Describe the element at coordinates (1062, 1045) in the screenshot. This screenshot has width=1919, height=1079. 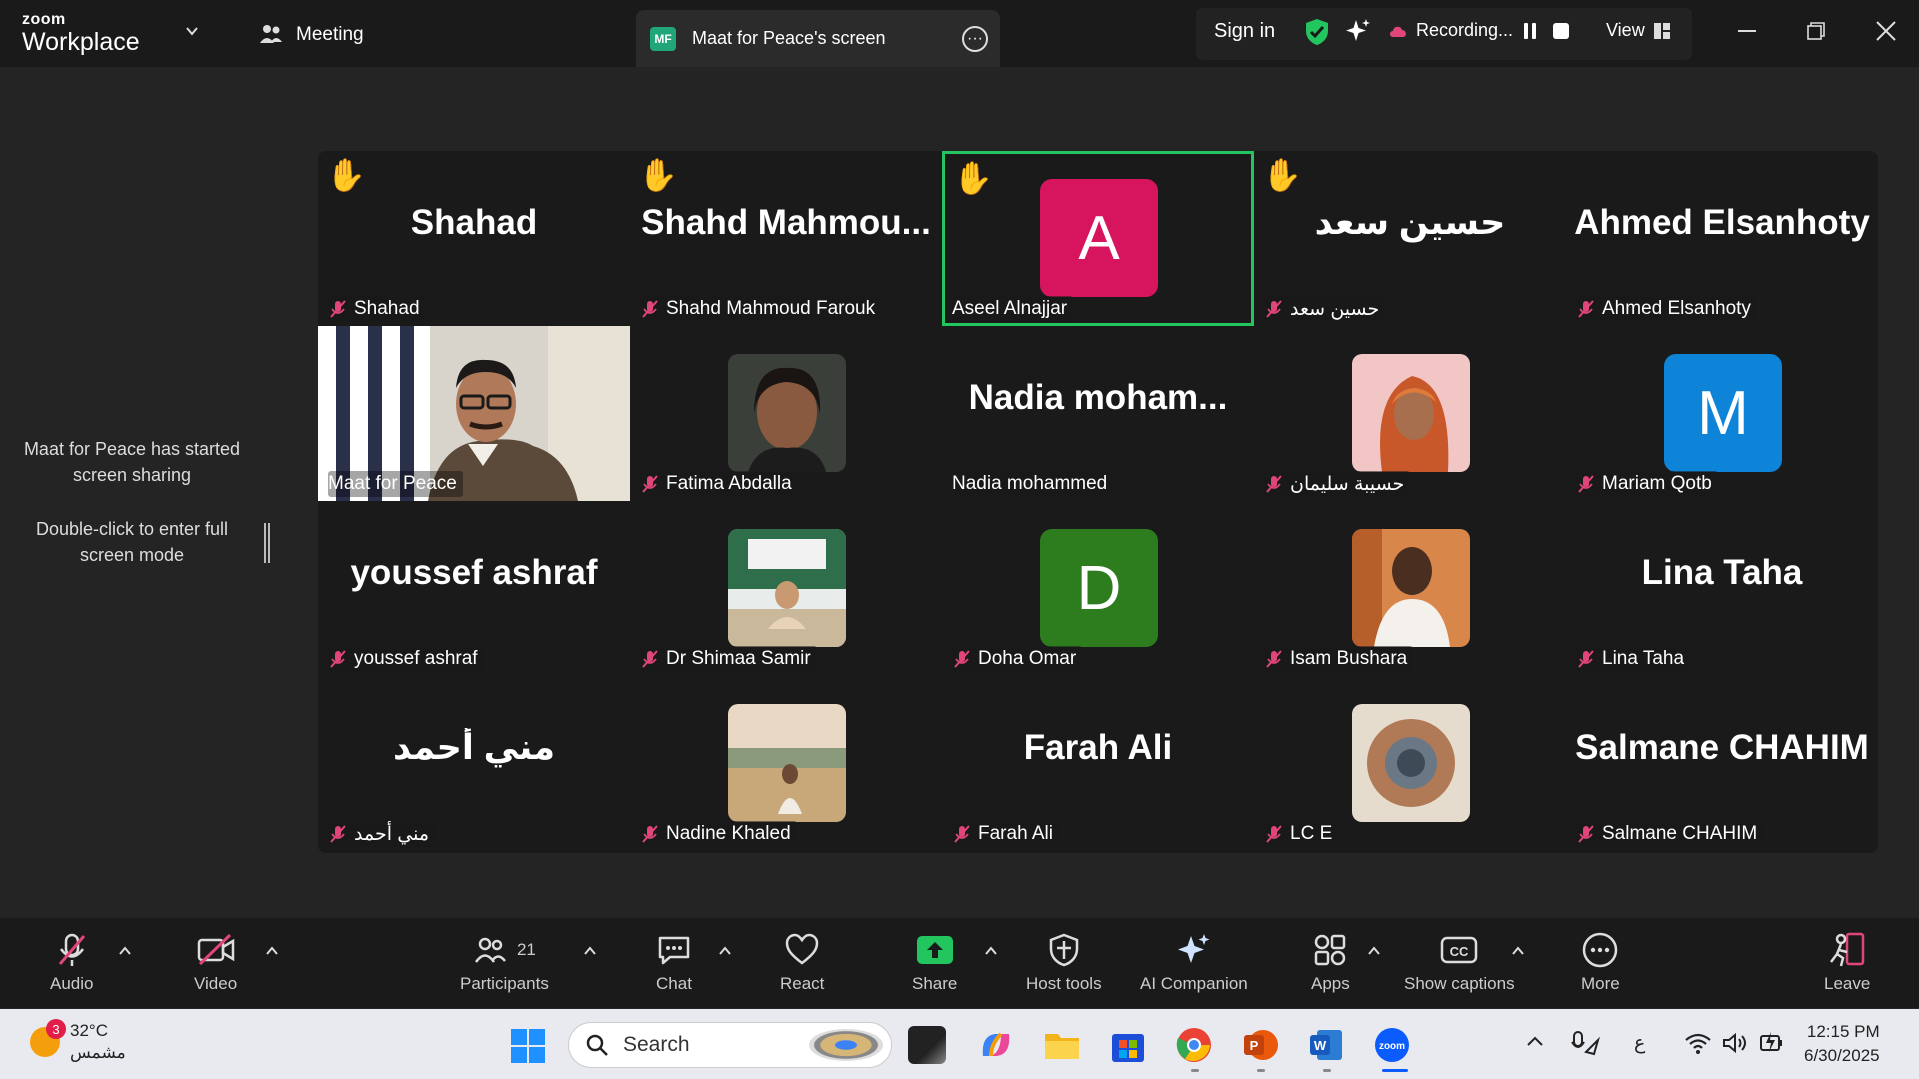
I see `file-explorer-icon` at that location.